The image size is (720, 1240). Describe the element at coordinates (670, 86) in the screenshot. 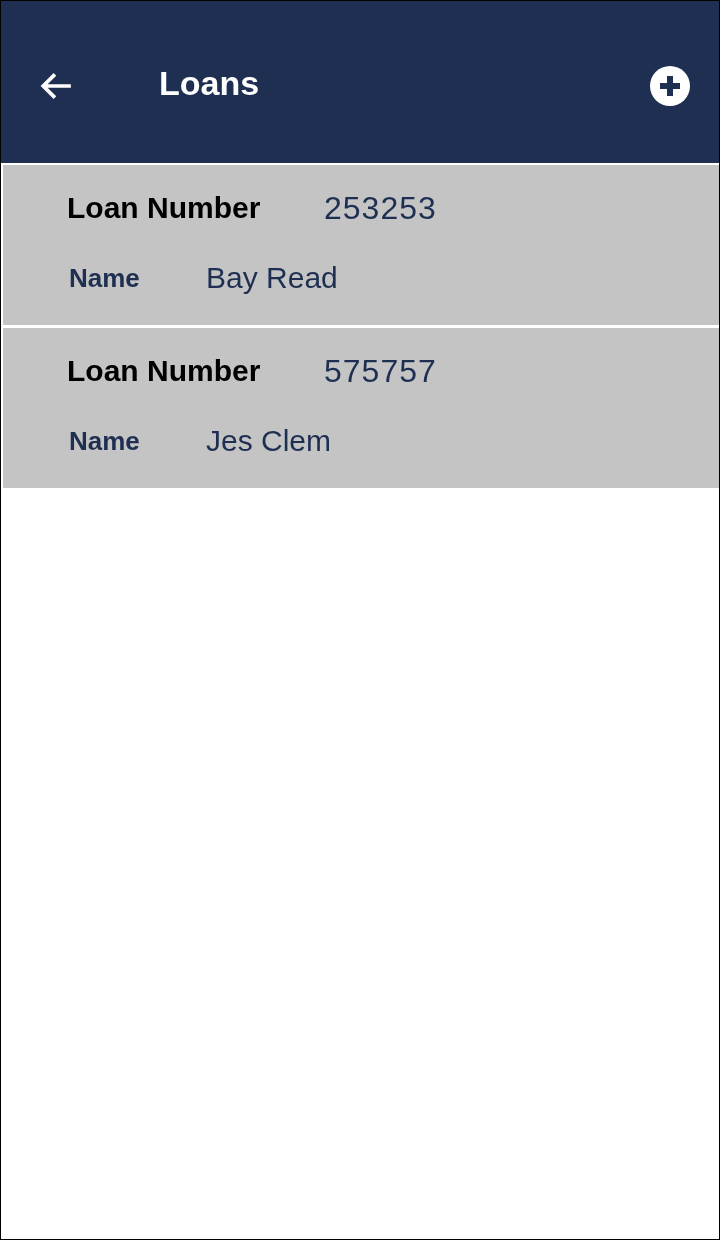

I see `add-icon` at that location.